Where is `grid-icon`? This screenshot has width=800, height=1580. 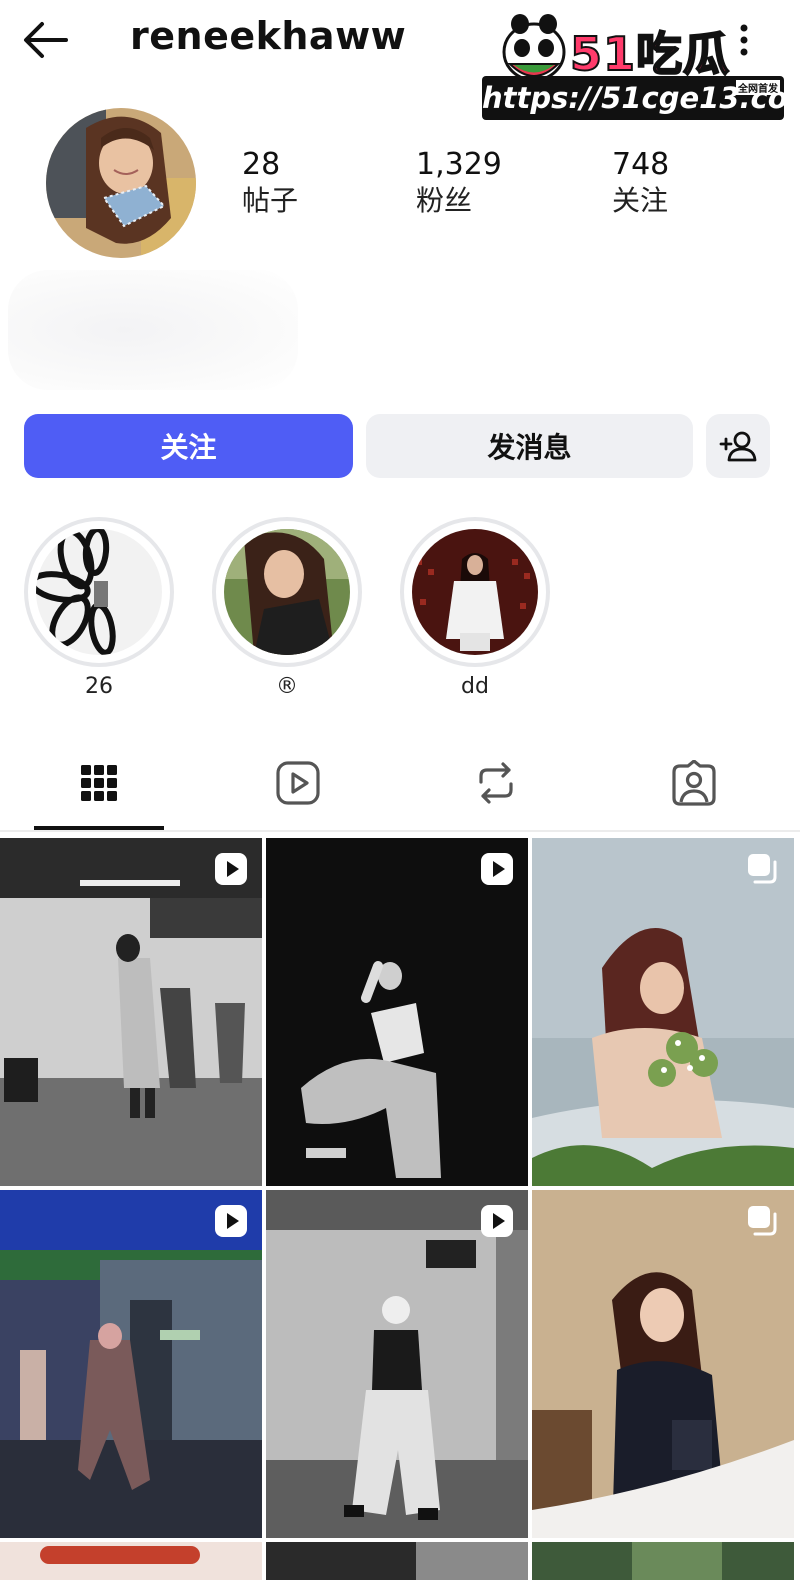 grid-icon is located at coordinates (99, 783).